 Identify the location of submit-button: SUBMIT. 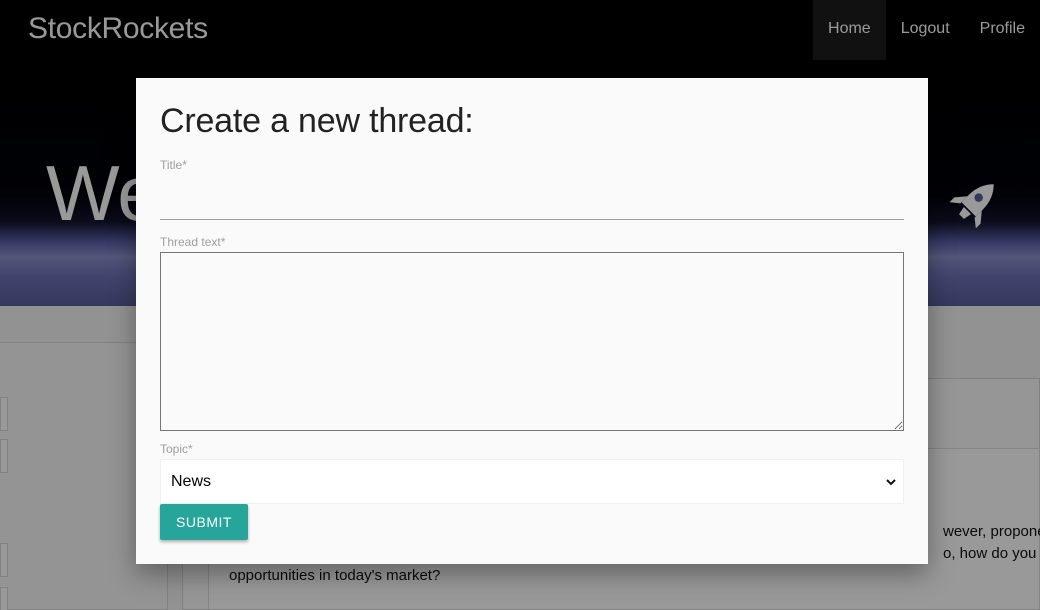
(204, 522).